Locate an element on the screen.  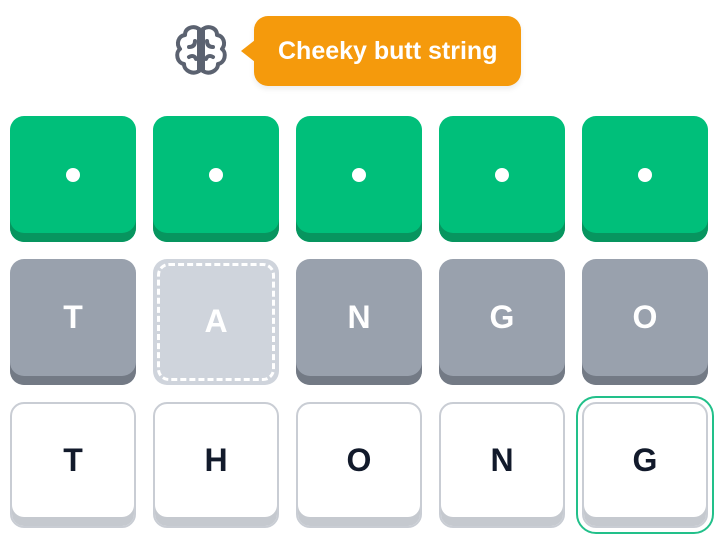
input-tile-3: O is located at coordinates (359, 465).